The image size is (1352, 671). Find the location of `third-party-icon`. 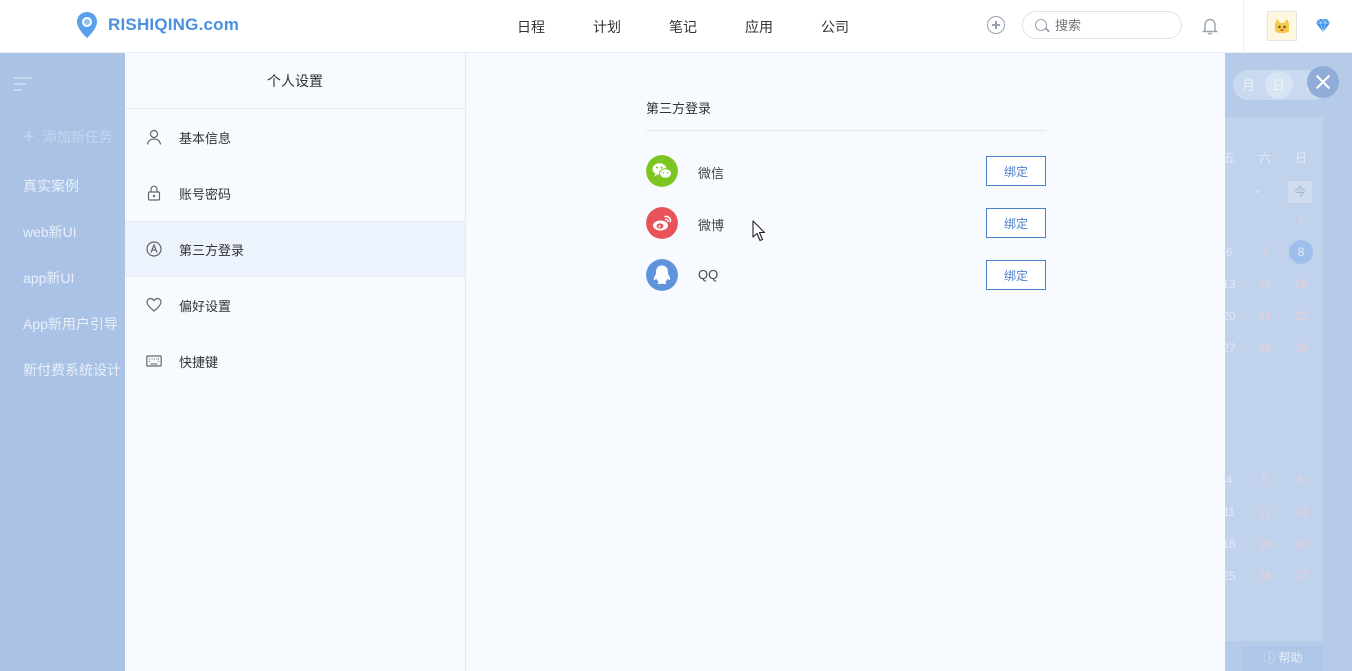

third-party-icon is located at coordinates (154, 249).